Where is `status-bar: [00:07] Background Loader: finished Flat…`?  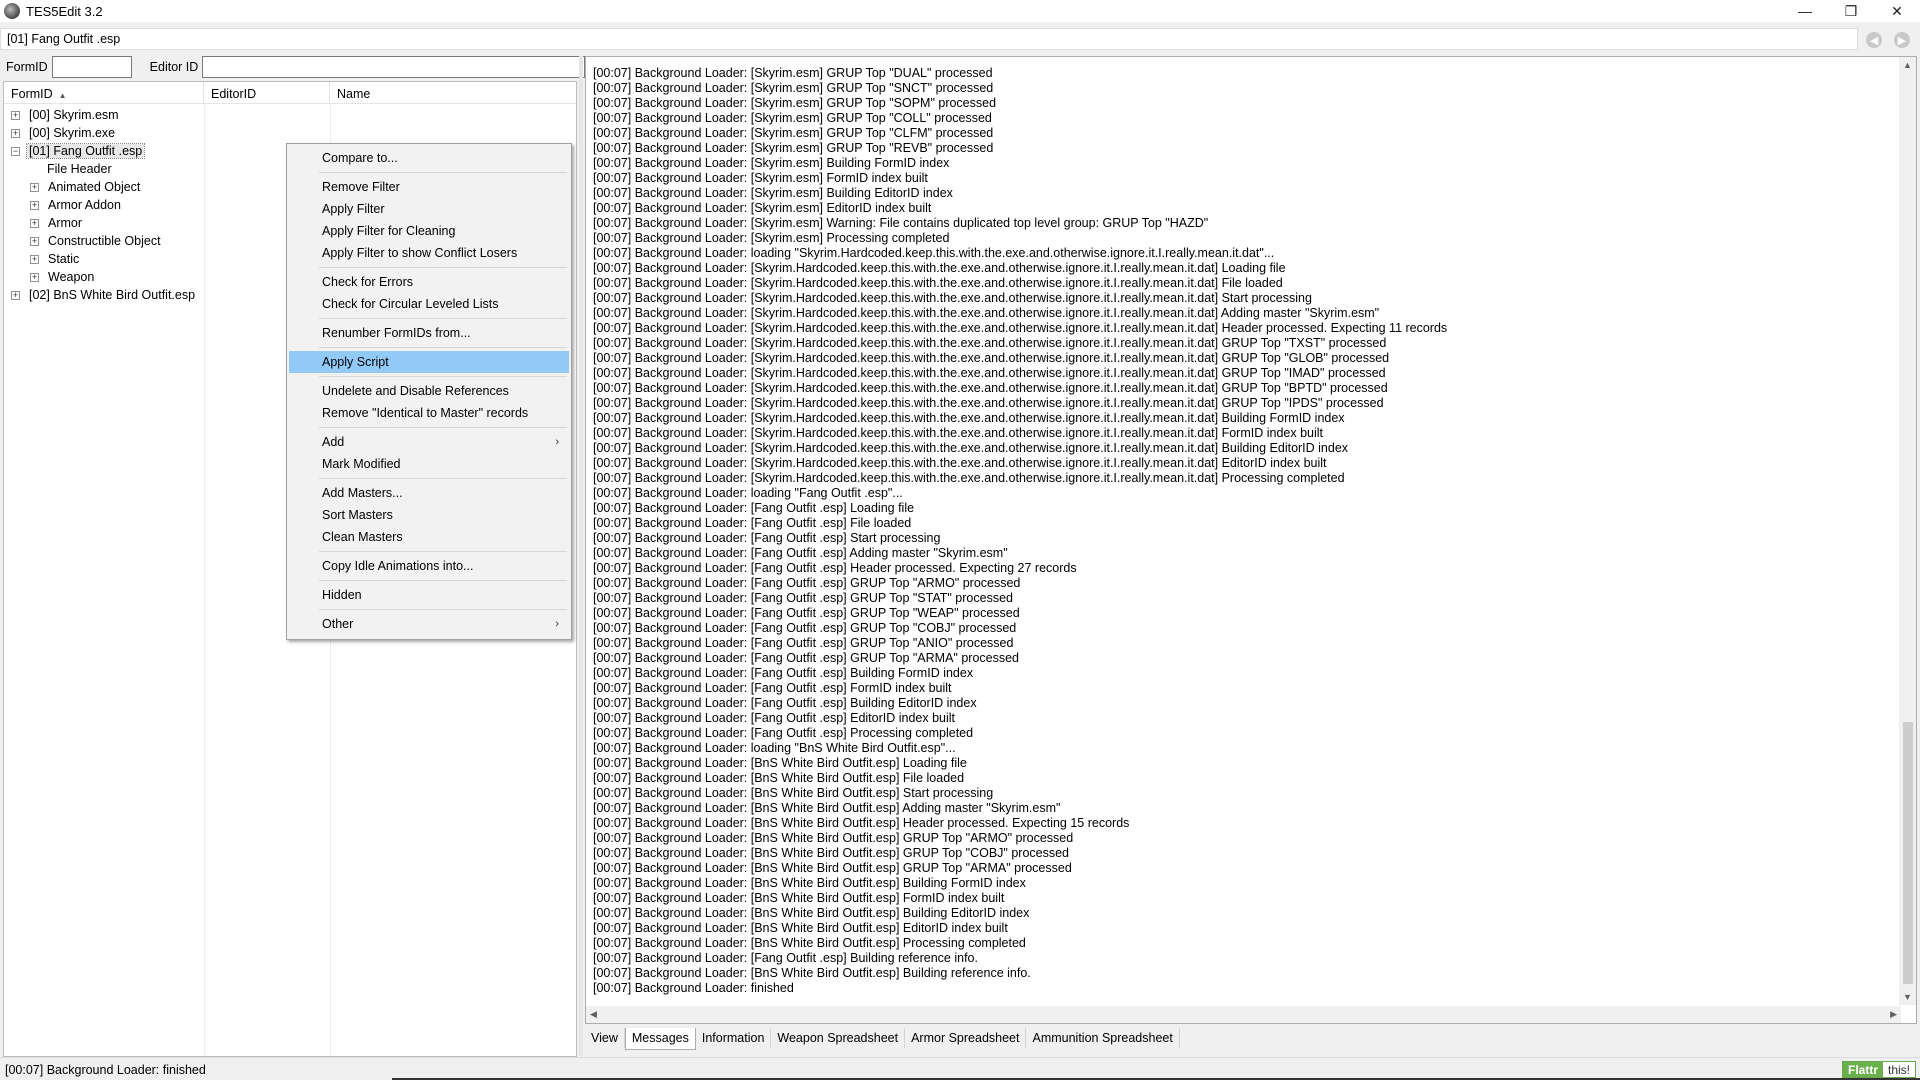
status-bar: [00:07] Background Loader: finished Flat… is located at coordinates (960, 1068).